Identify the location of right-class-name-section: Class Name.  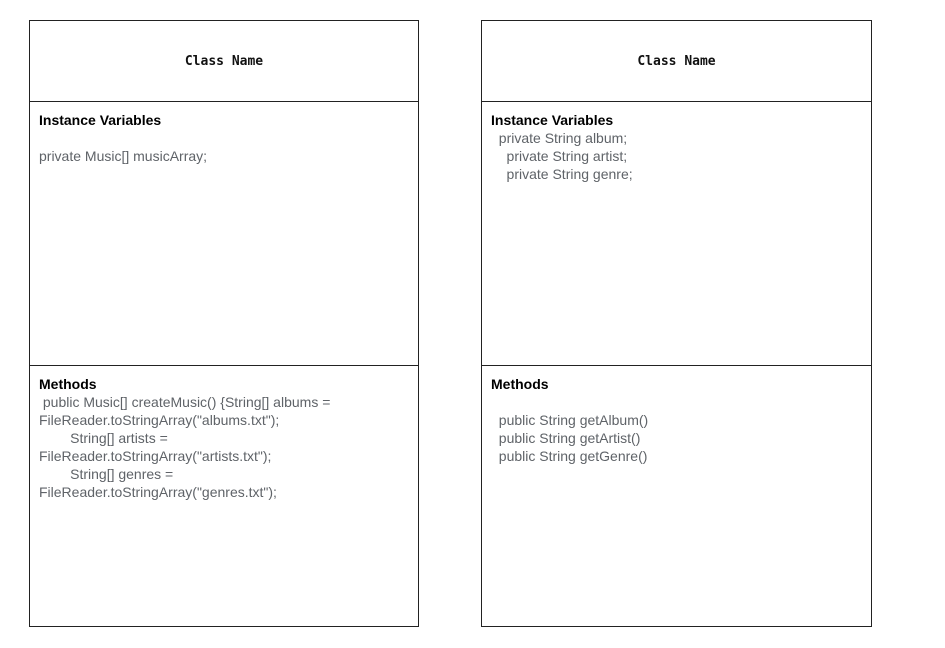
(676, 61).